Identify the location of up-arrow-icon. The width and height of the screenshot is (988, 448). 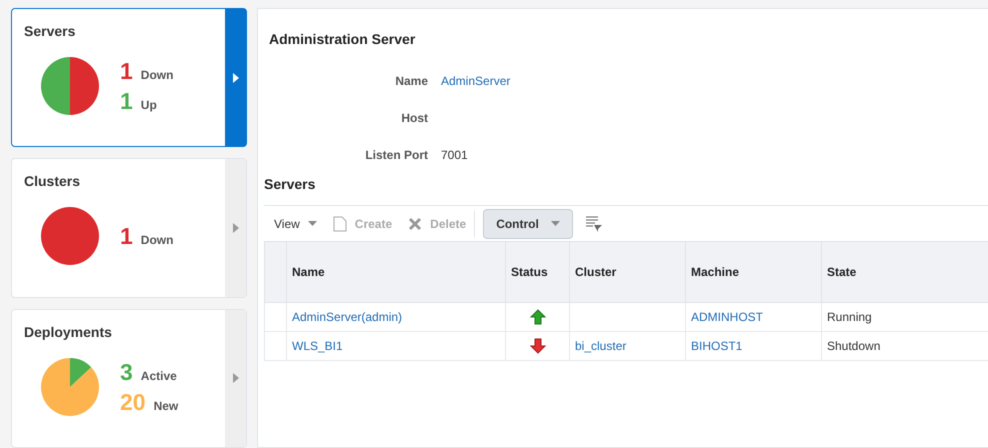
(538, 317).